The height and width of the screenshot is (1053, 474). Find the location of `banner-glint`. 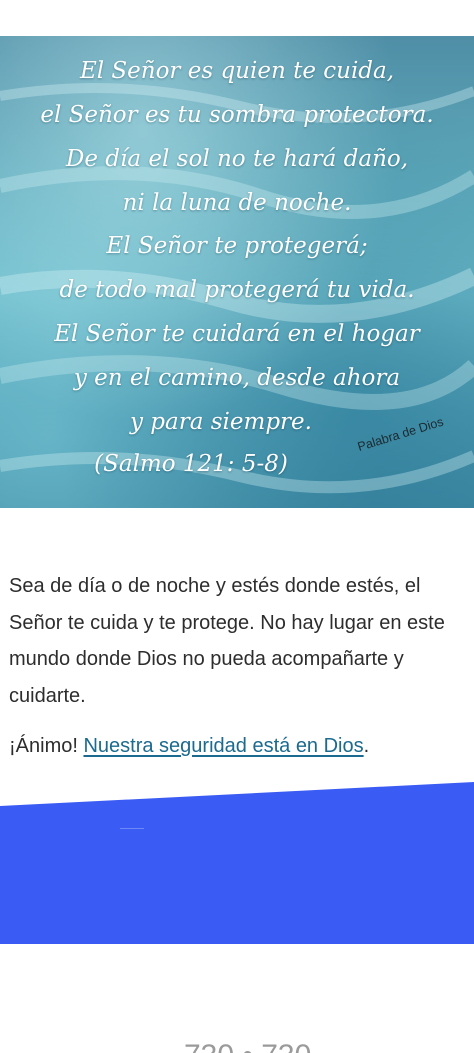

banner-glint is located at coordinates (132, 828).